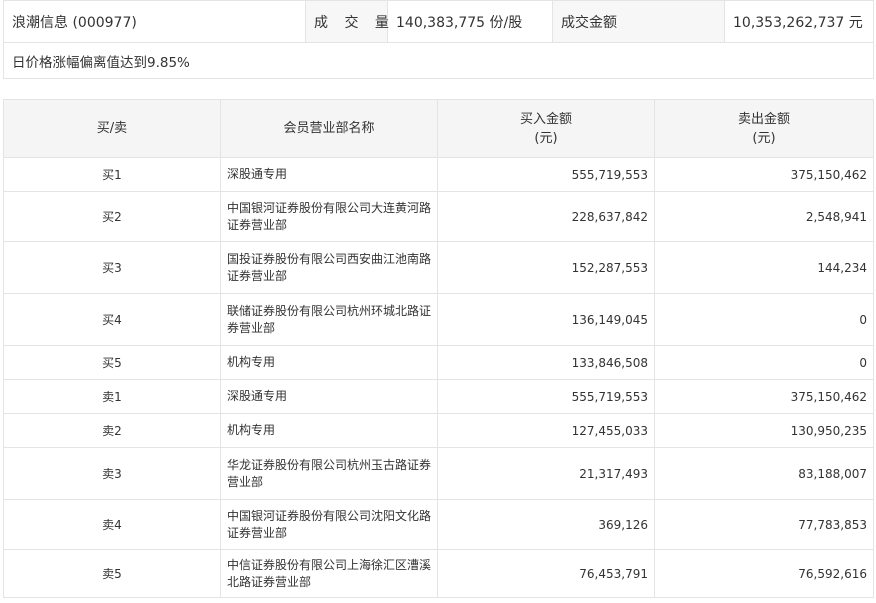 The width and height of the screenshot is (876, 603). What do you see at coordinates (329, 573) in the screenshot?
I see `row-department: 中信证券股份有限公司上海徐汇区漕溪北路证券营业部` at bounding box center [329, 573].